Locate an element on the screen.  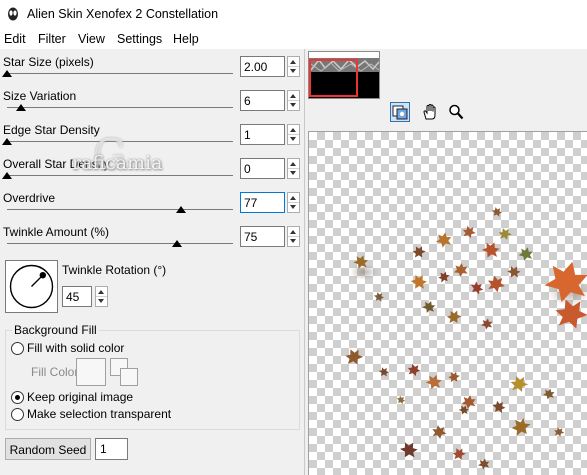
menu-help: Help is located at coordinates (186, 39).